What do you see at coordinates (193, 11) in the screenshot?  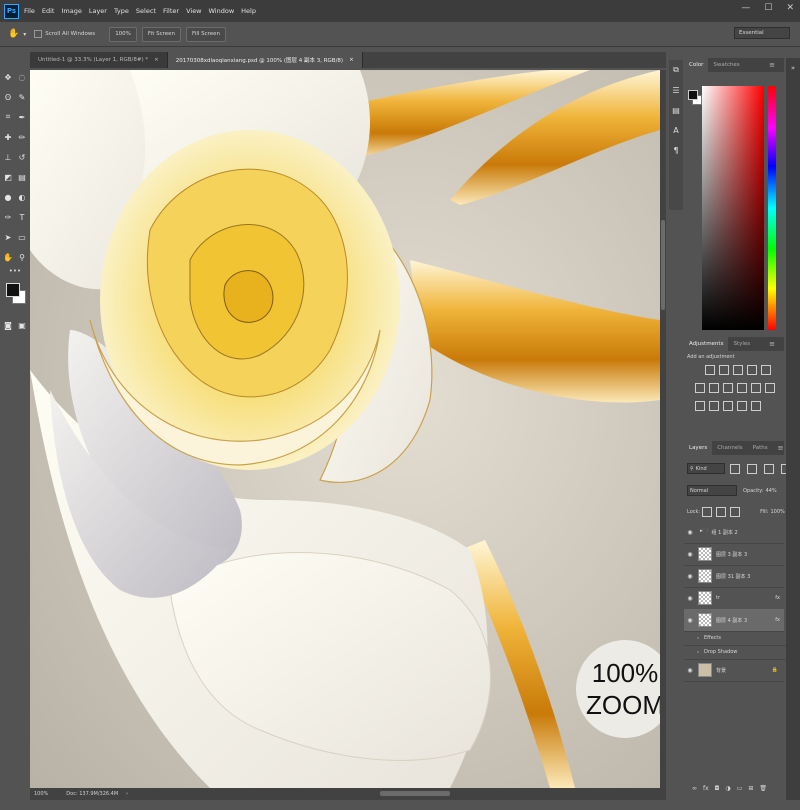 I see `menu-view: View` at bounding box center [193, 11].